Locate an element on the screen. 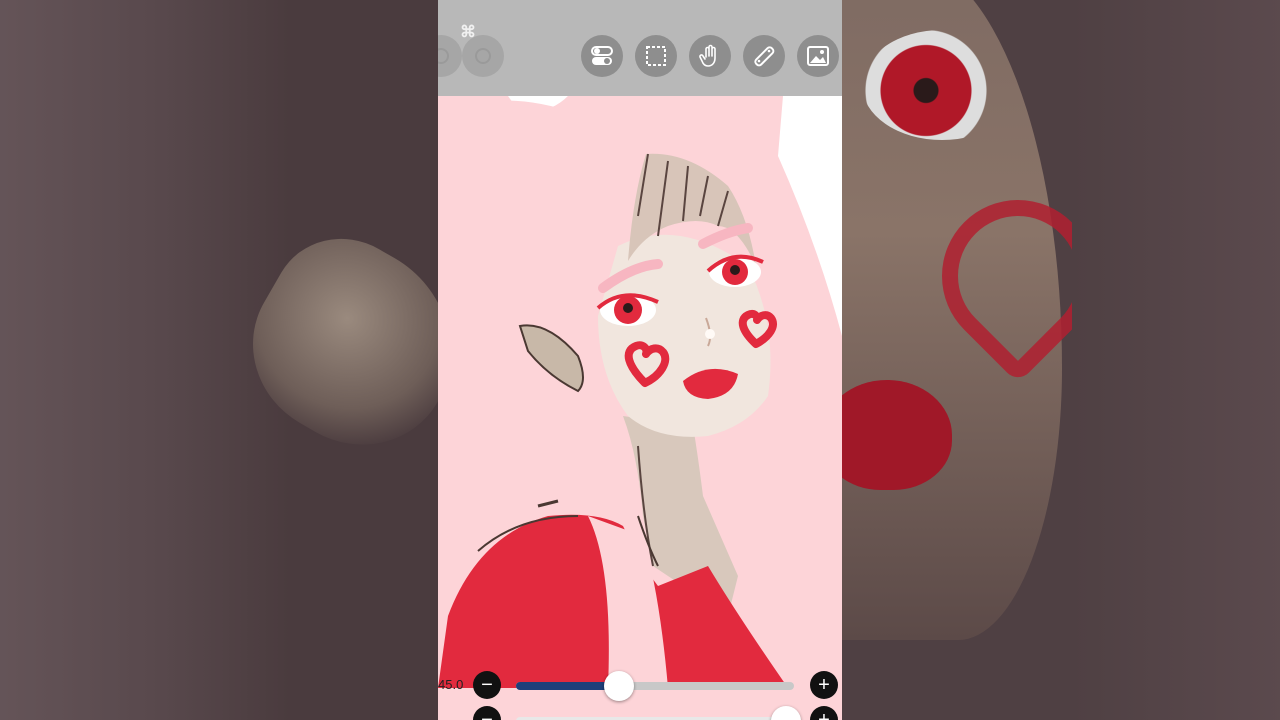  opacity-increase-button: + is located at coordinates (824, 713).